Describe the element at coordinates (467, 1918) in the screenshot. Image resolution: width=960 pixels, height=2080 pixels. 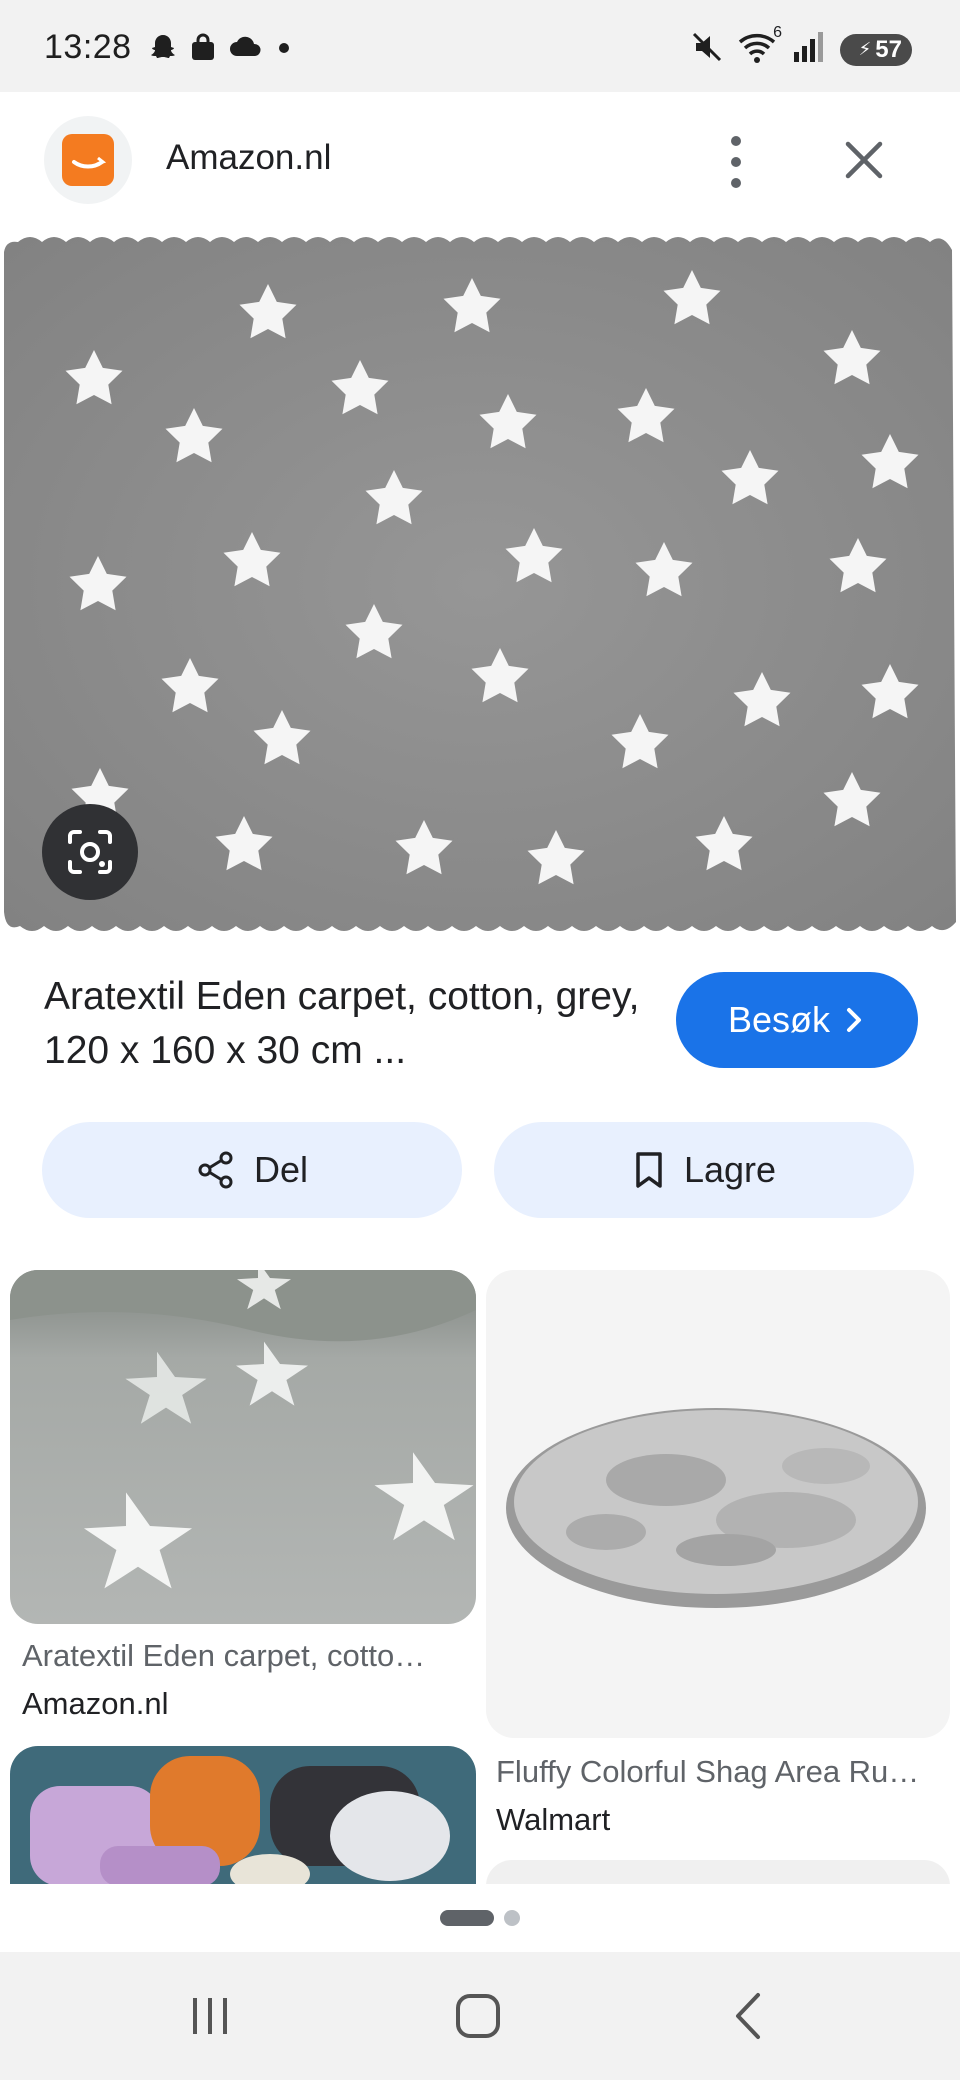
I see `page-dot-active` at that location.